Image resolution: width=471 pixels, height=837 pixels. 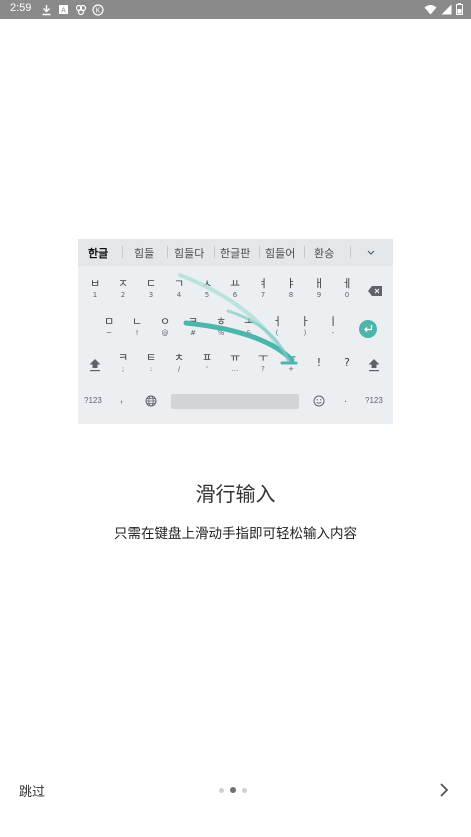 I want to click on page-subtitle: 只需在键盘上滑动手指即可轻松输入内容, so click(x=235, y=534).